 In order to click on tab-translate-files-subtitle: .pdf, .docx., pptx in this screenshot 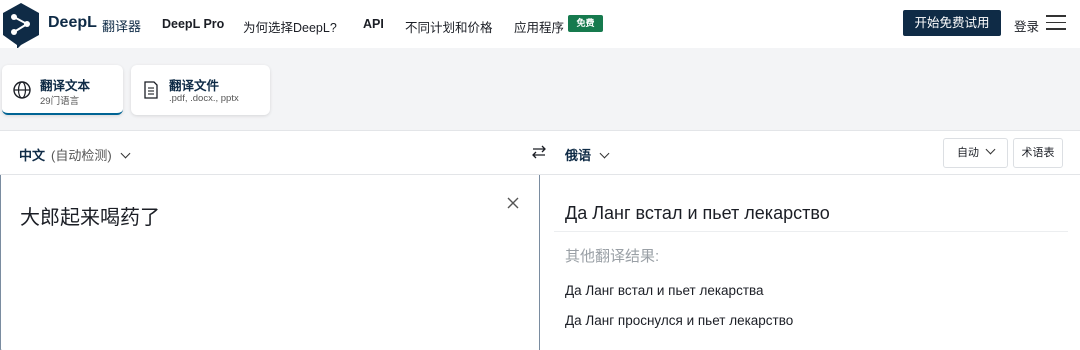, I will do `click(204, 98)`.